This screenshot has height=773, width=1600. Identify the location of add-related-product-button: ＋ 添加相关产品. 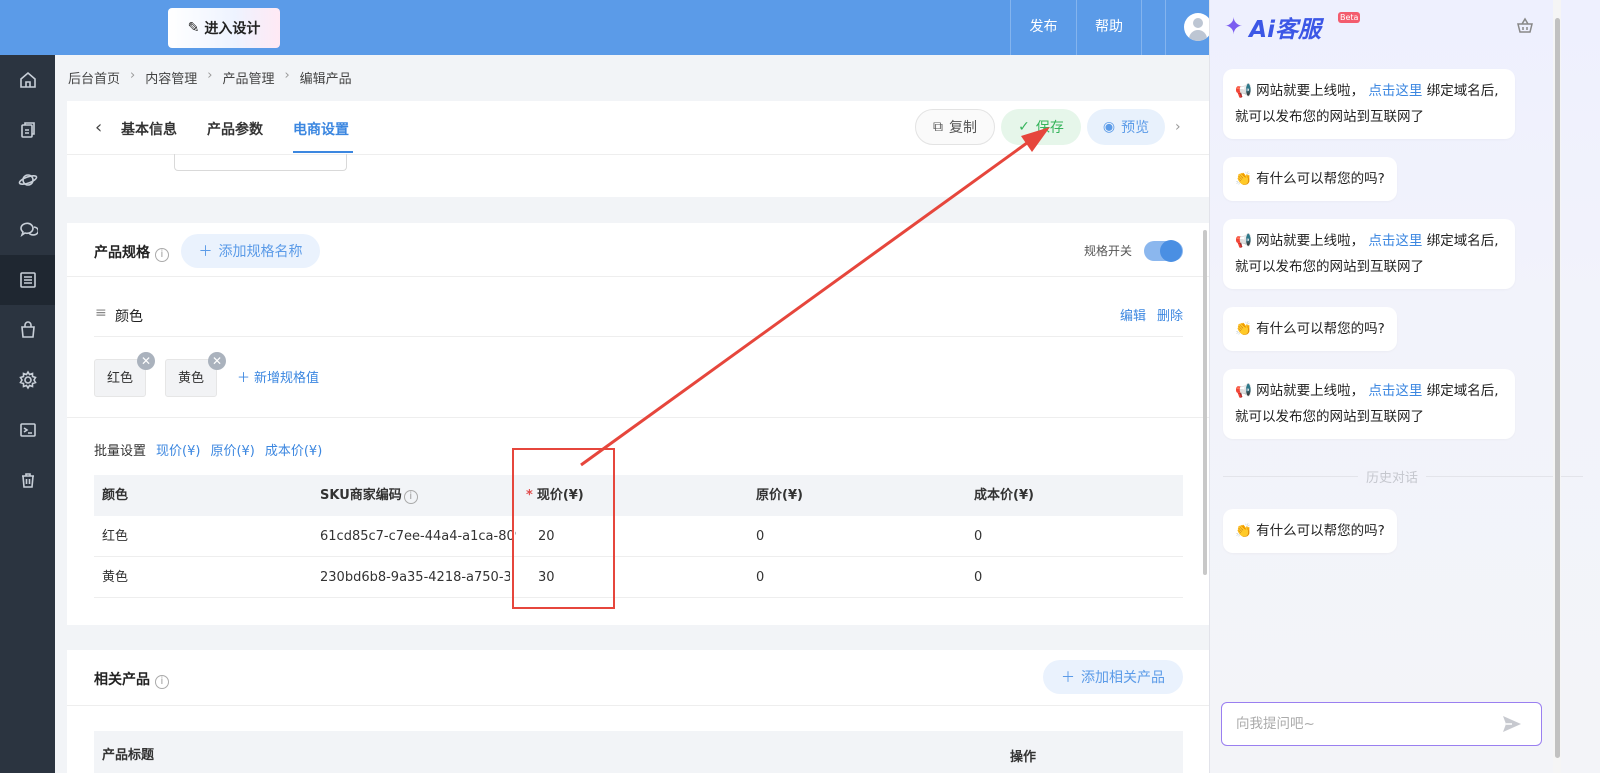
(1113, 677).